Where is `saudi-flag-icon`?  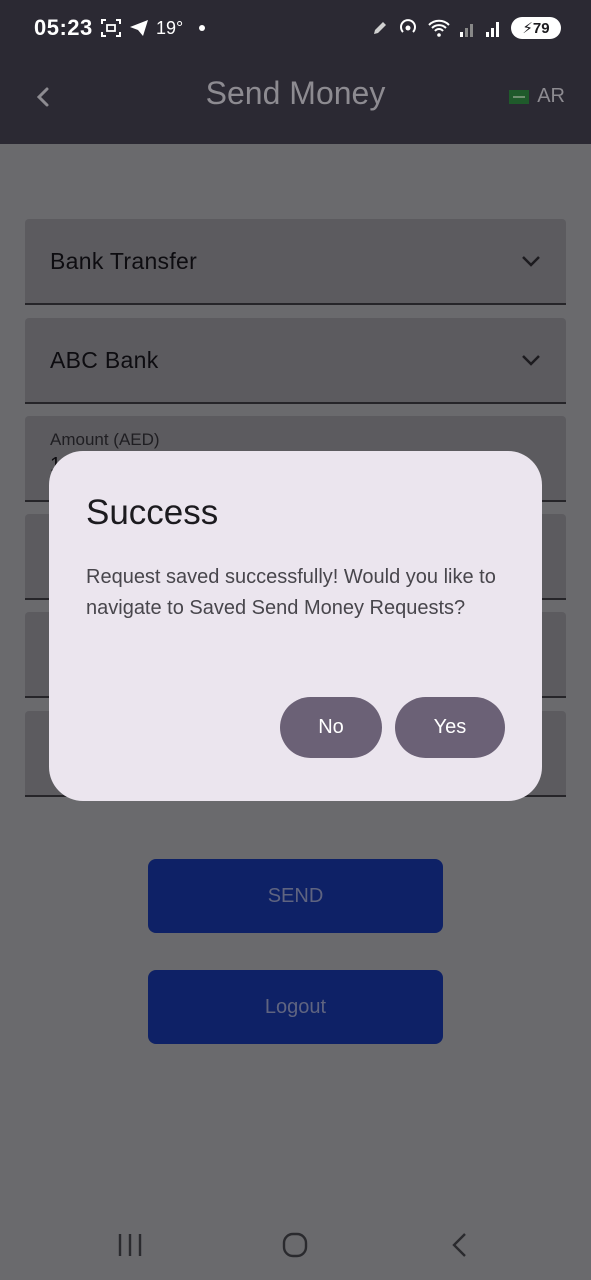
saudi-flag-icon is located at coordinates (519, 96).